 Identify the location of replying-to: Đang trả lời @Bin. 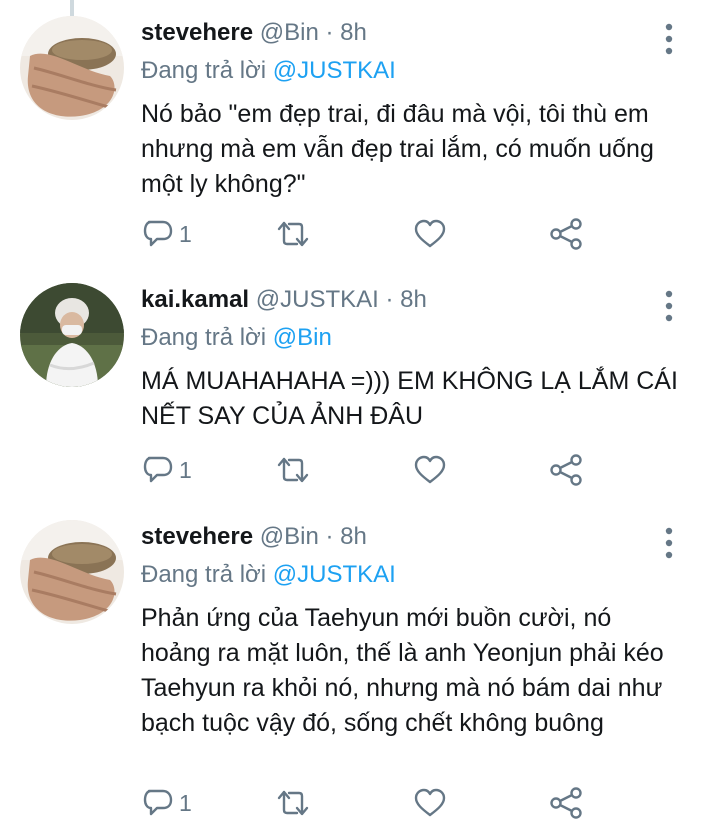
(236, 338).